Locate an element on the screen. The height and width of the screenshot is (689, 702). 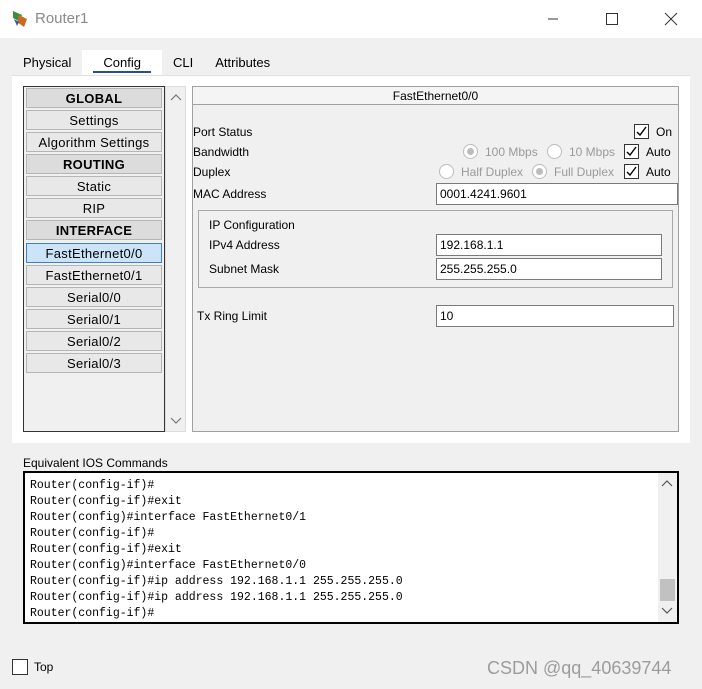
tab-cli: CLI is located at coordinates (183, 63).